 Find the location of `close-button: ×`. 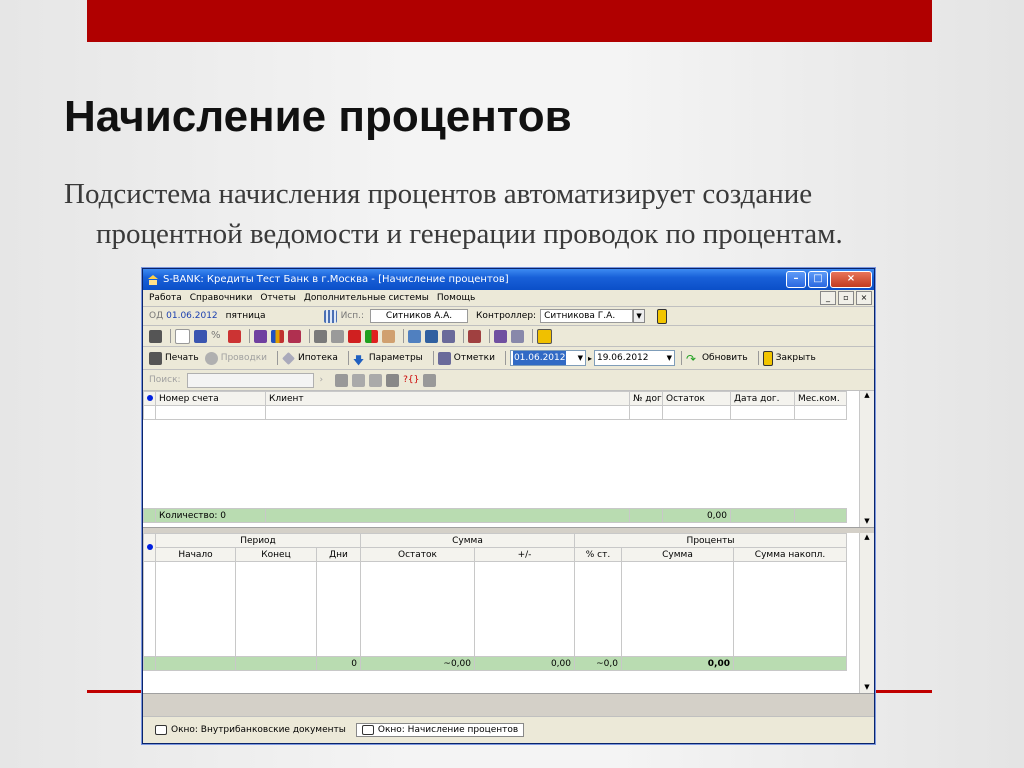

close-button: × is located at coordinates (851, 279).